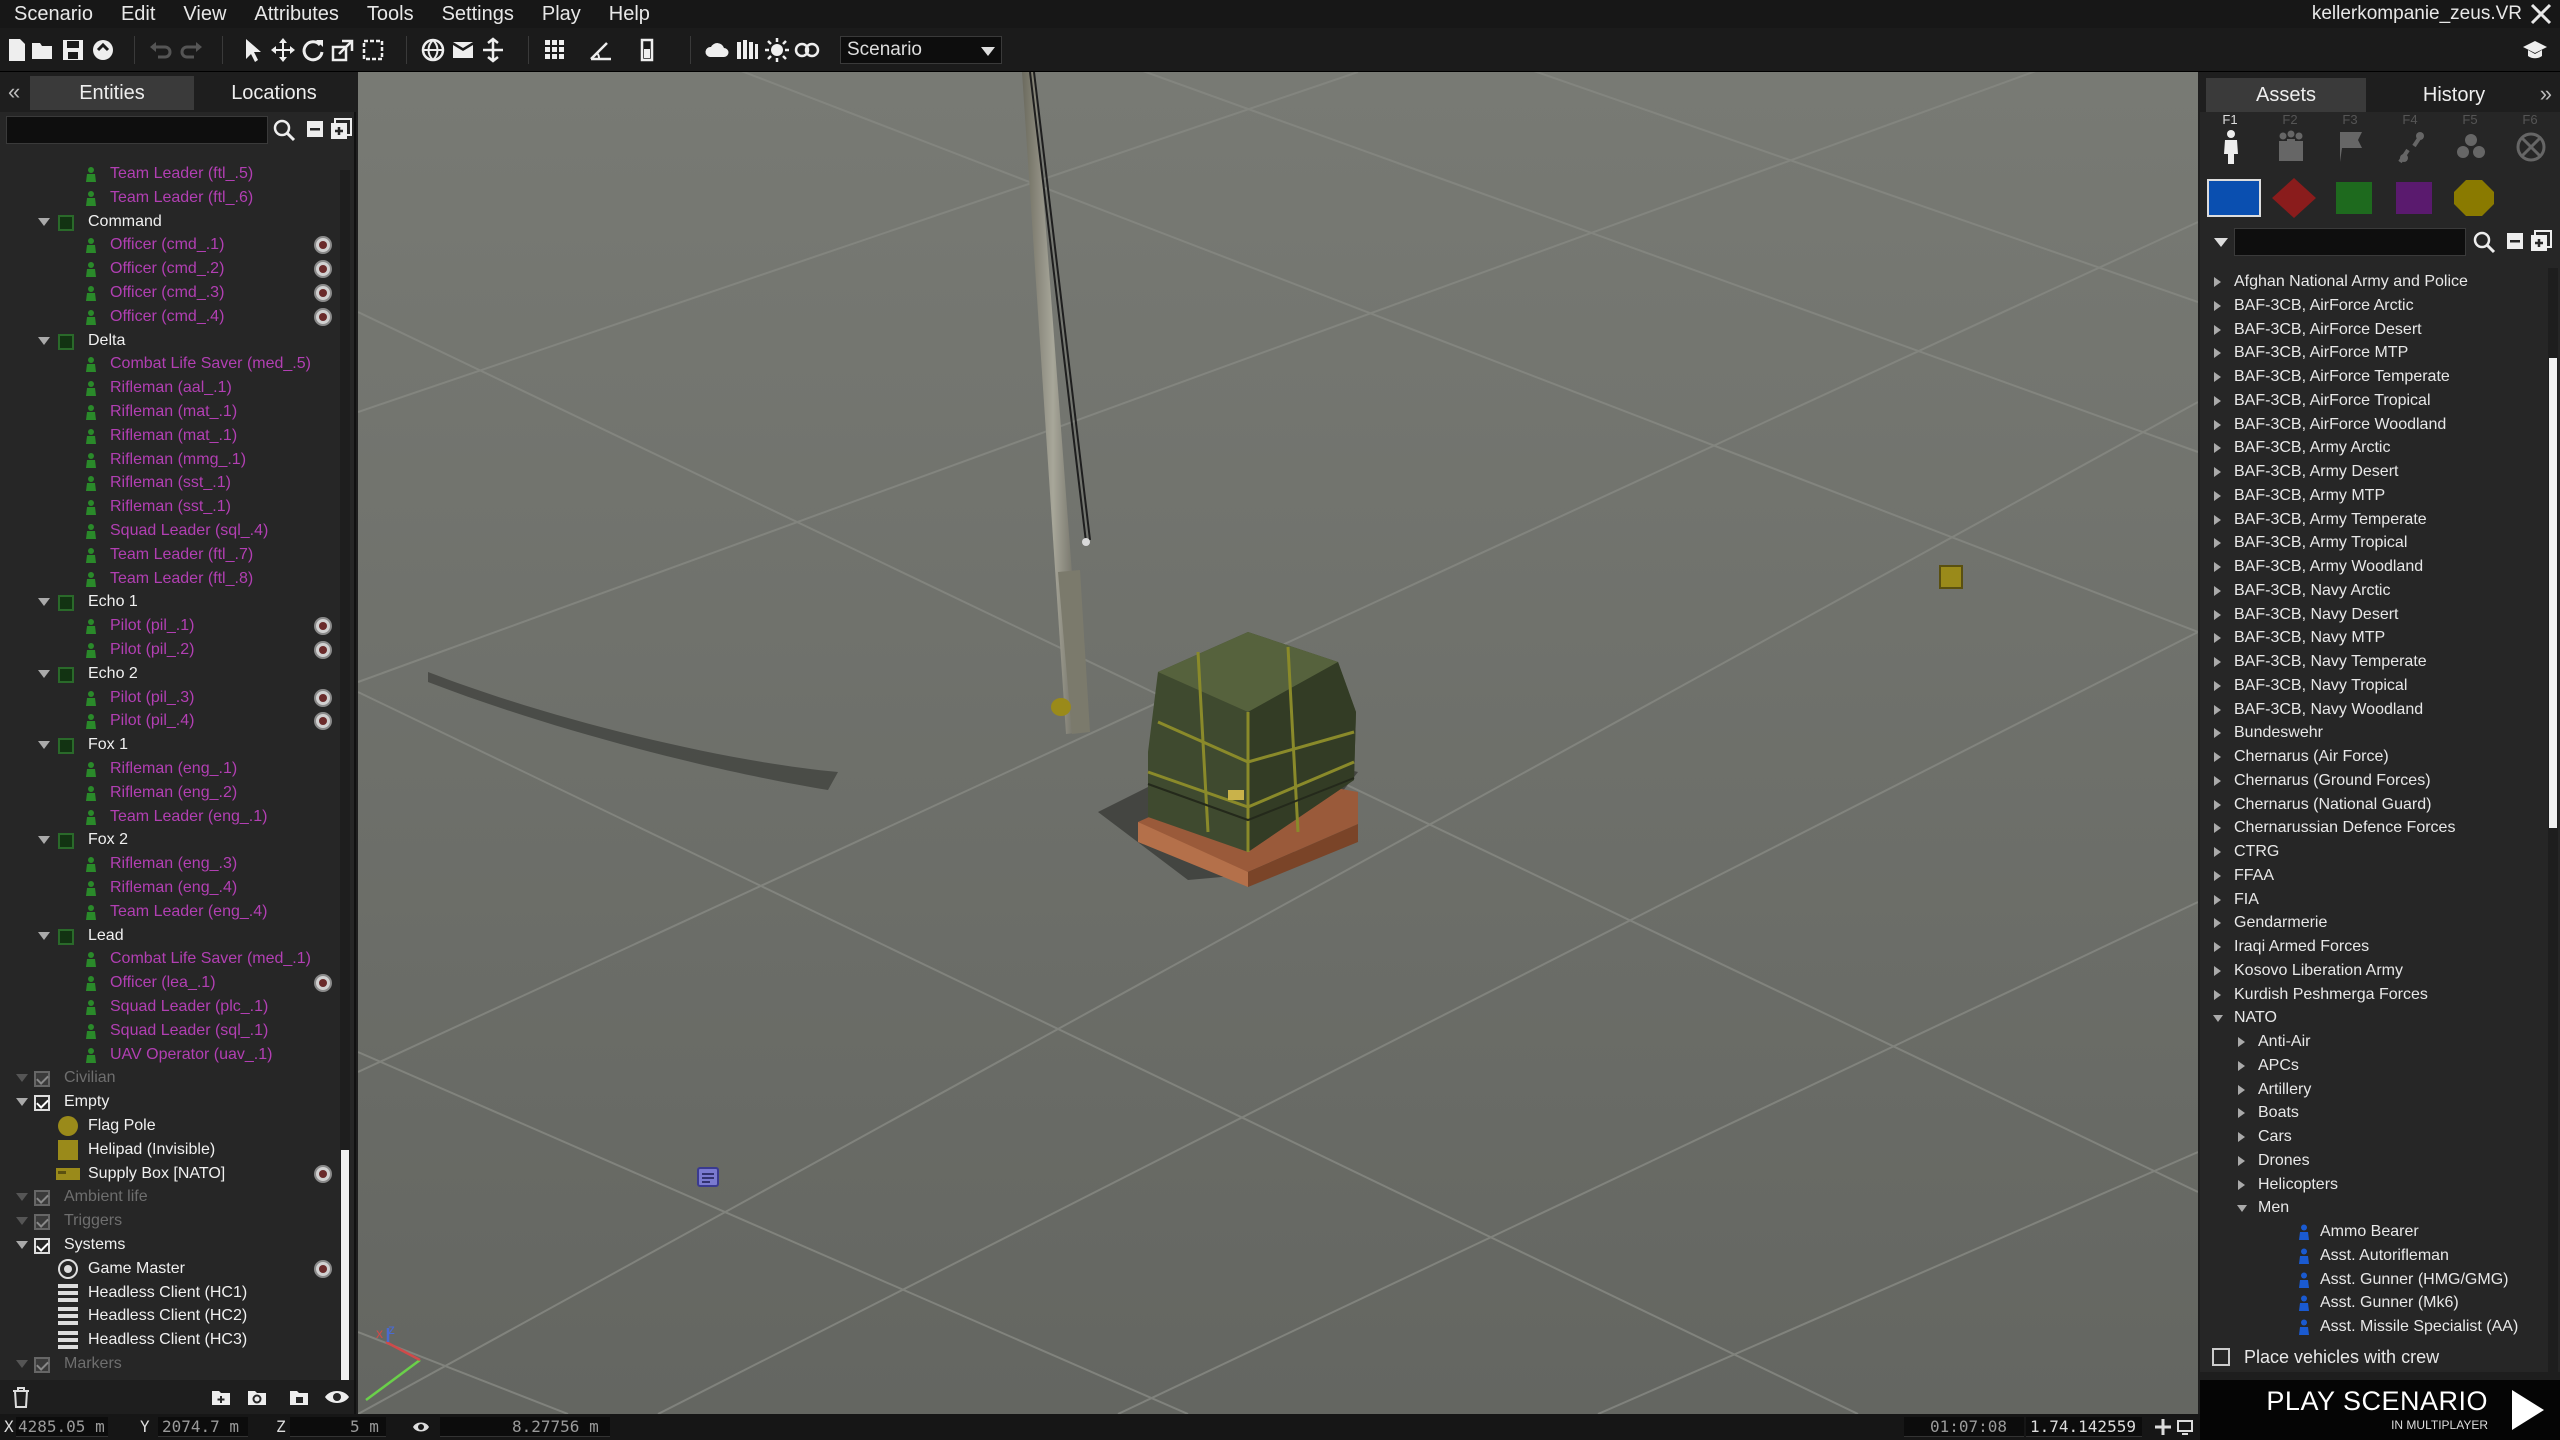  What do you see at coordinates (103, 50) in the screenshot?
I see `publish-icon` at bounding box center [103, 50].